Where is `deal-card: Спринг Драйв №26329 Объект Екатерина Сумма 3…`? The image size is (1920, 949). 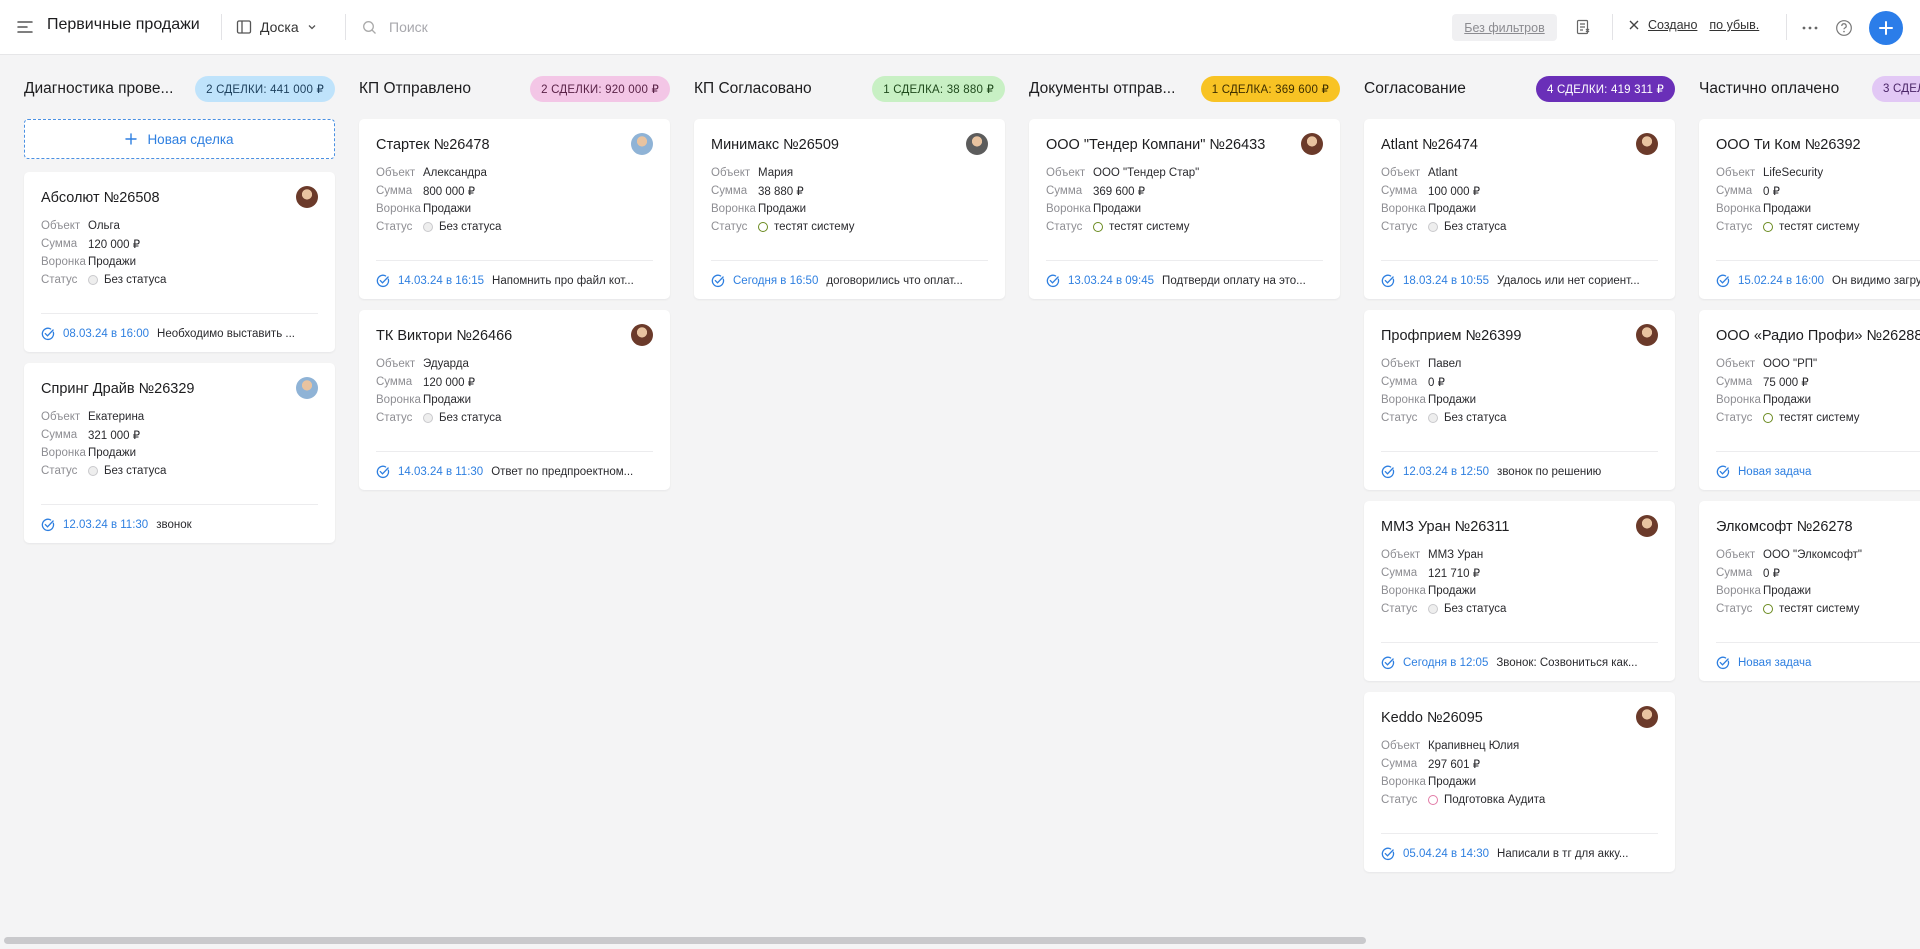
deal-card: Спринг Драйв №26329 Объект Екатерина Сумма 3… is located at coordinates (179, 453).